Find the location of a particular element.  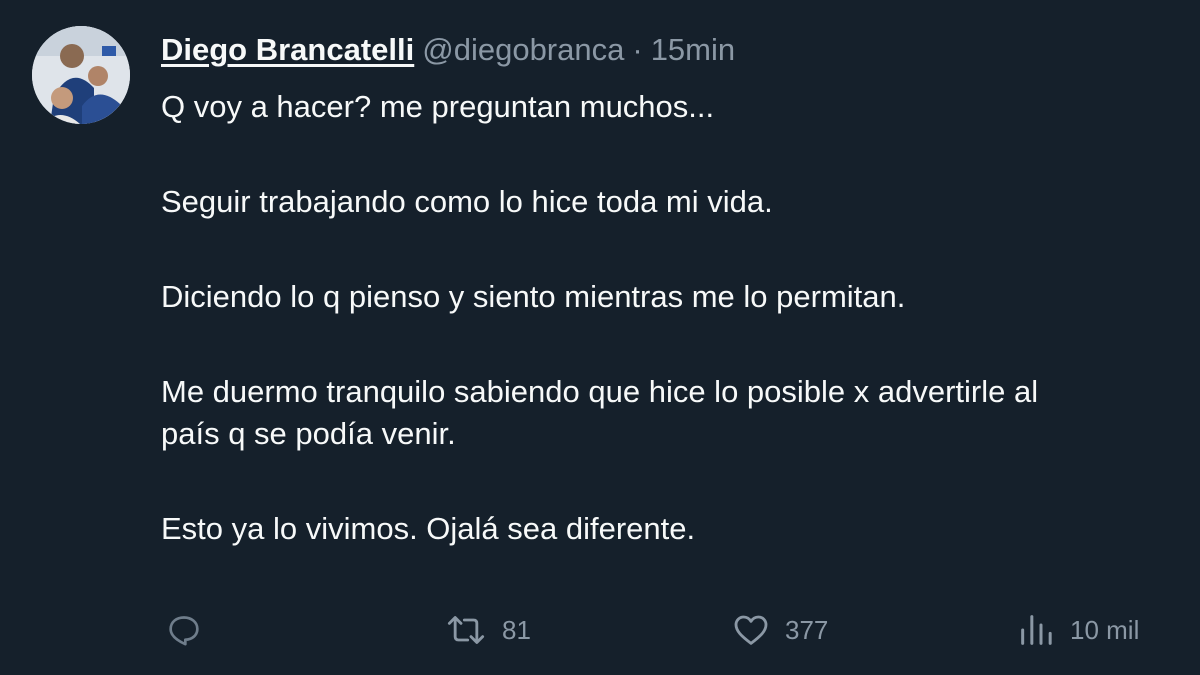

timestamp: 15min is located at coordinates (693, 49).